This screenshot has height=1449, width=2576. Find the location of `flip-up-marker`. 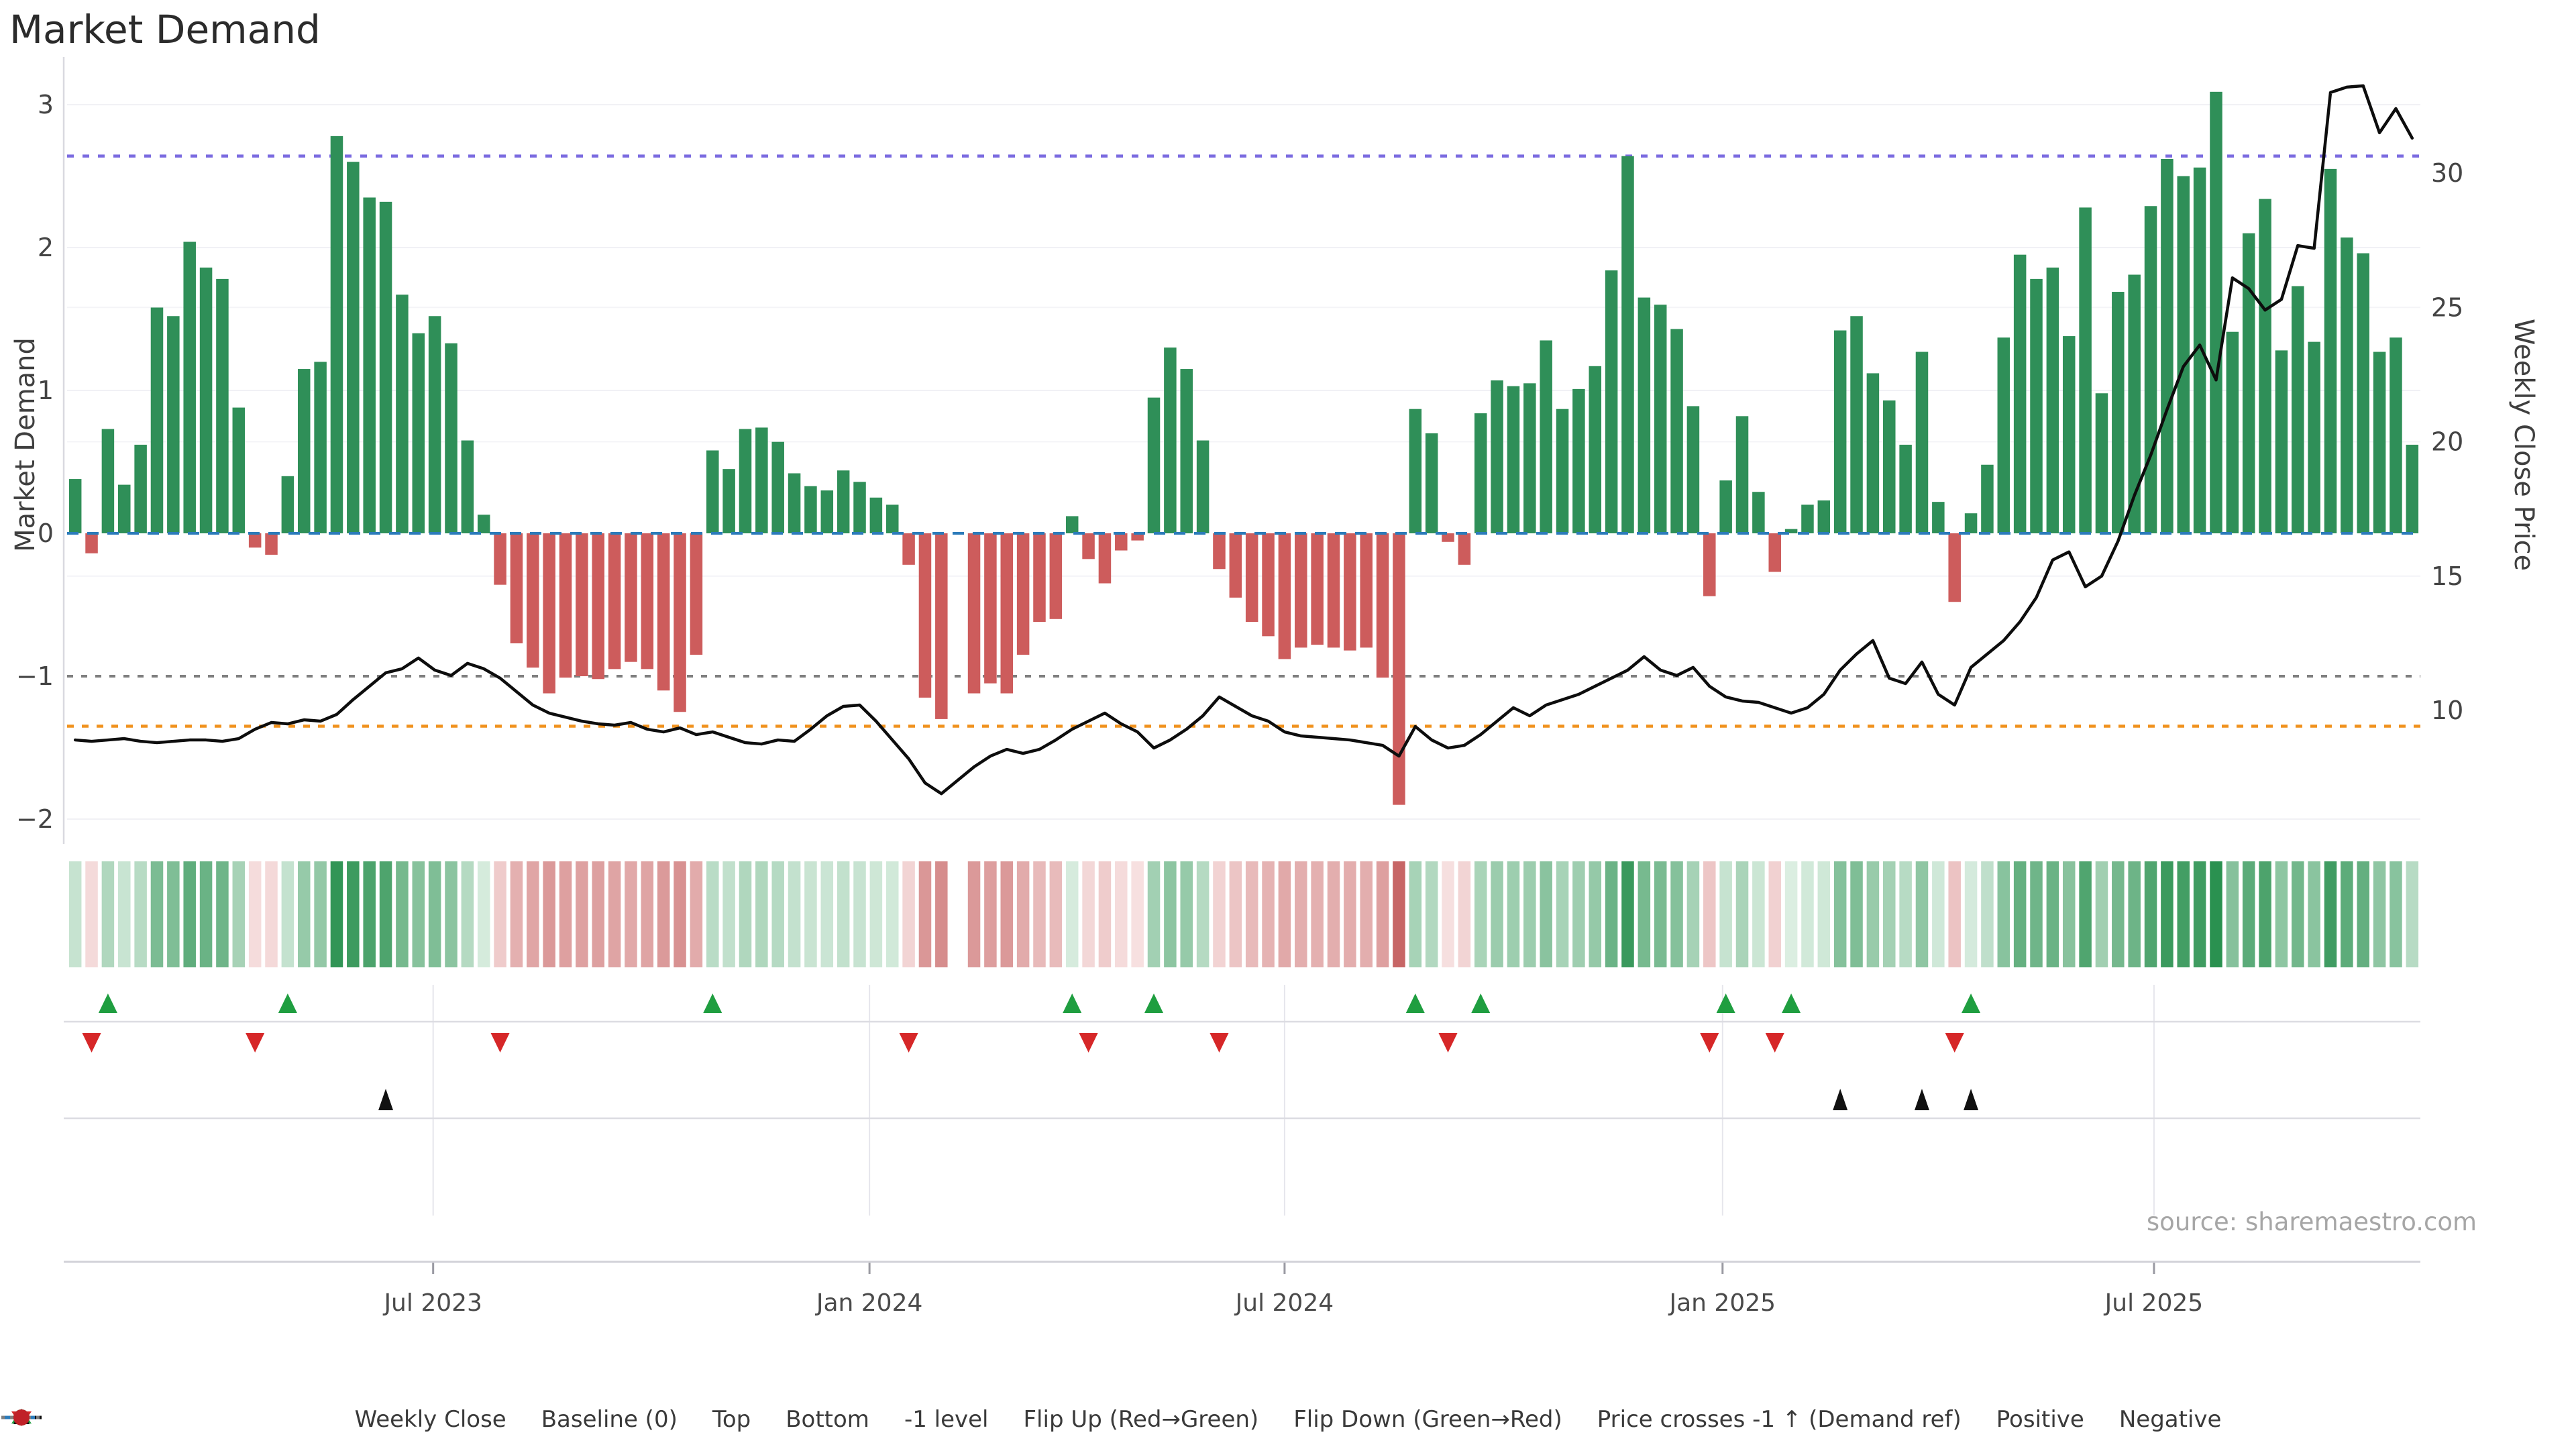

flip-up-marker is located at coordinates (1415, 1003).